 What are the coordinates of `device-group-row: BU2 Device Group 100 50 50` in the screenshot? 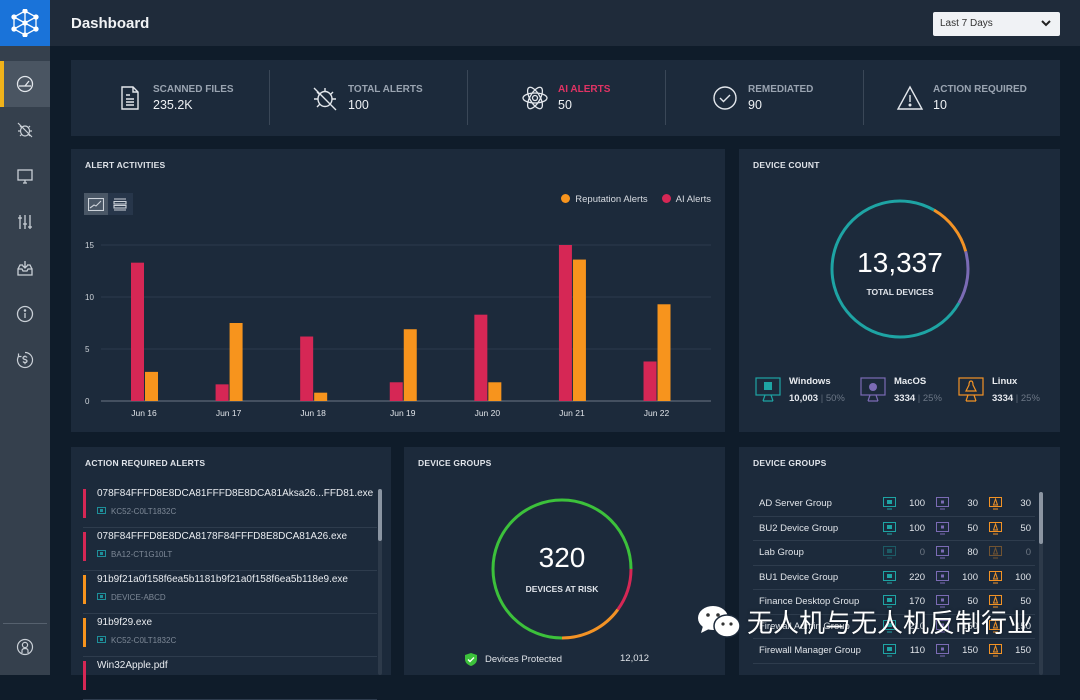 It's located at (894, 529).